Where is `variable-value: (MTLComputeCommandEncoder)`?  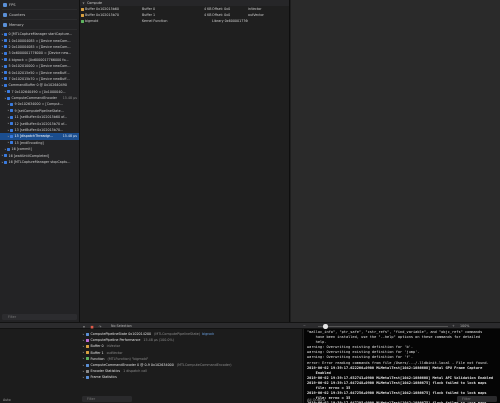
variable-value: (MTLComputeCommandEncoder) is located at coordinates (204, 365).